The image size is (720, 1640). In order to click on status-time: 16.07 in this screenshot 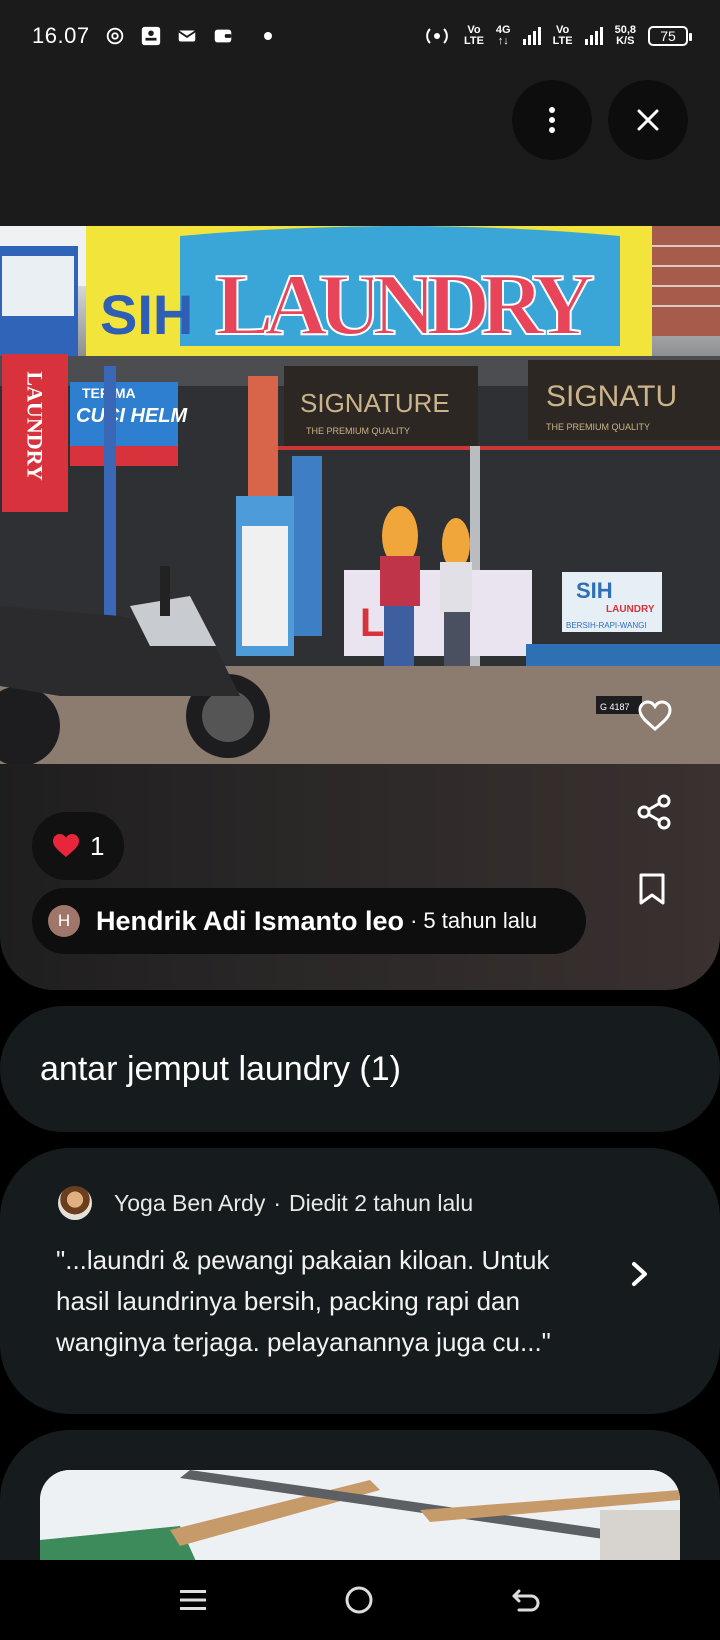, I will do `click(61, 35)`.